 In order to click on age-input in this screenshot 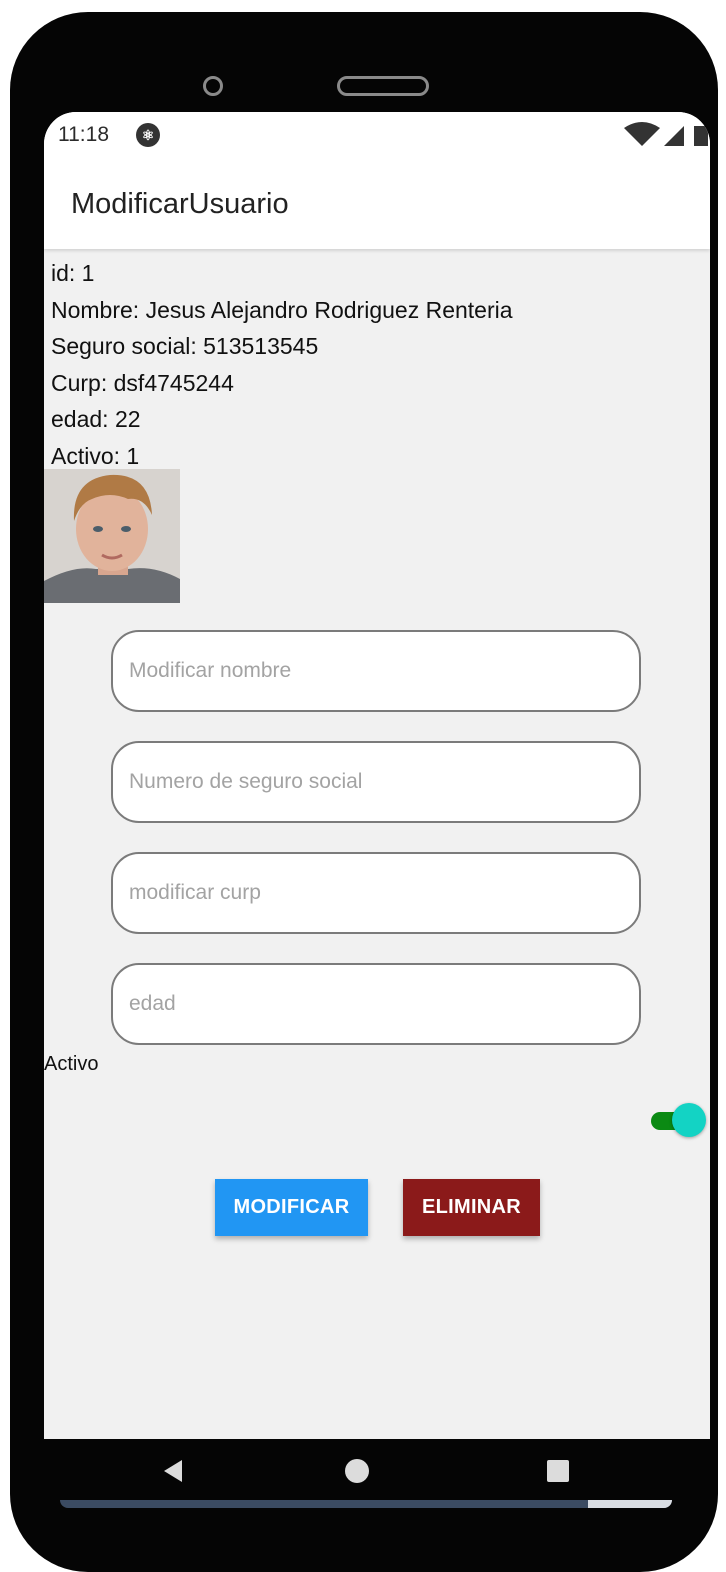, I will do `click(376, 1004)`.